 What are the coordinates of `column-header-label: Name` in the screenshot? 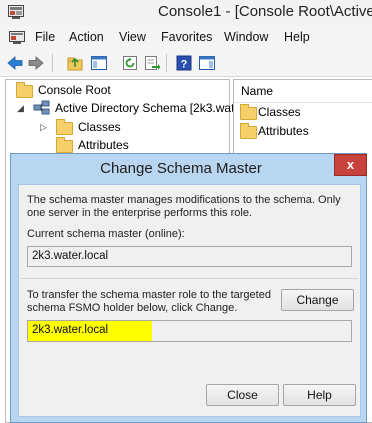 It's located at (257, 91).